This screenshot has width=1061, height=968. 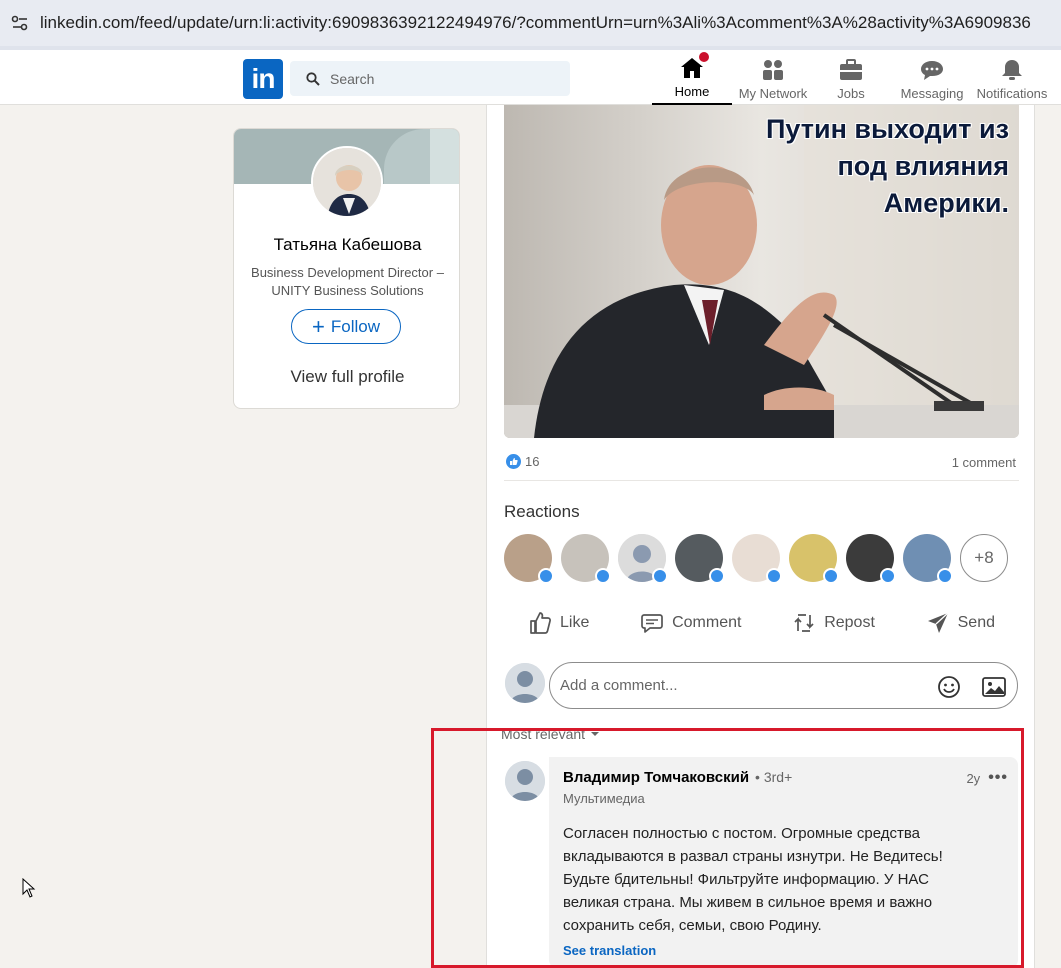 What do you see at coordinates (543, 734) in the screenshot?
I see `sort-label: Most relevant` at bounding box center [543, 734].